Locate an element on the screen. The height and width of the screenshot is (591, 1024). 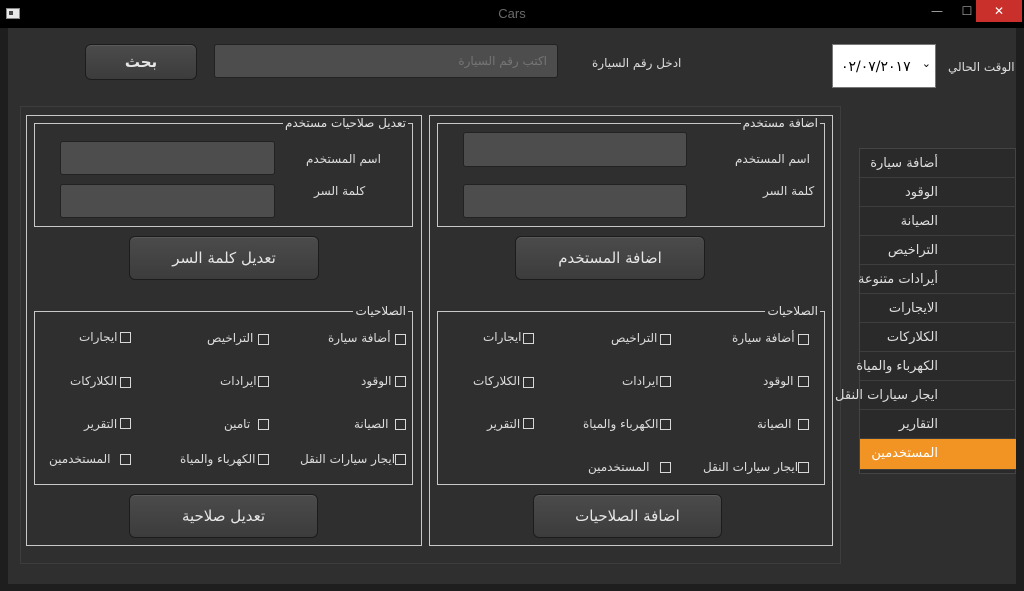
add-perm-users-checkbox is located at coordinates (665, 467).